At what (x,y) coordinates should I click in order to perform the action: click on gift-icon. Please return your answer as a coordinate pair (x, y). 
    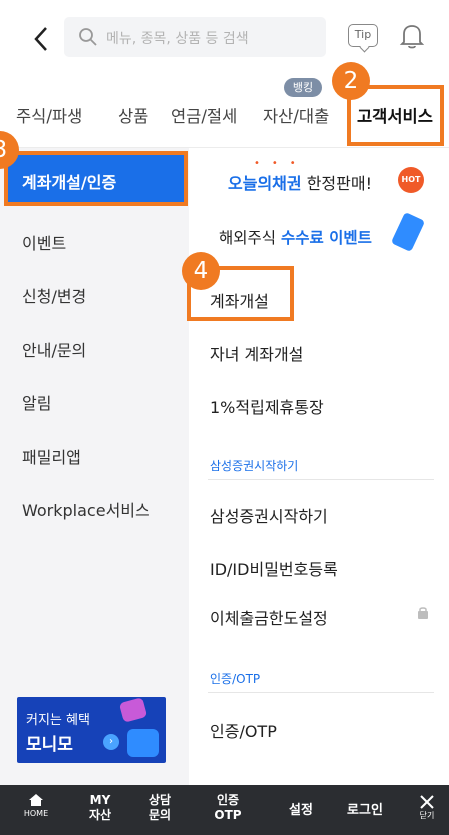
    Looking at the image, I should click on (133, 710).